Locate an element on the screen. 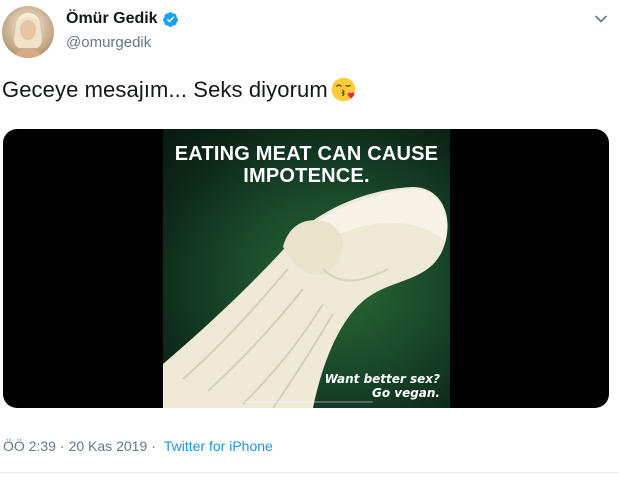  media-headline: EATING MEAT CAN CAUSE IMPOTENCE. is located at coordinates (306, 165).